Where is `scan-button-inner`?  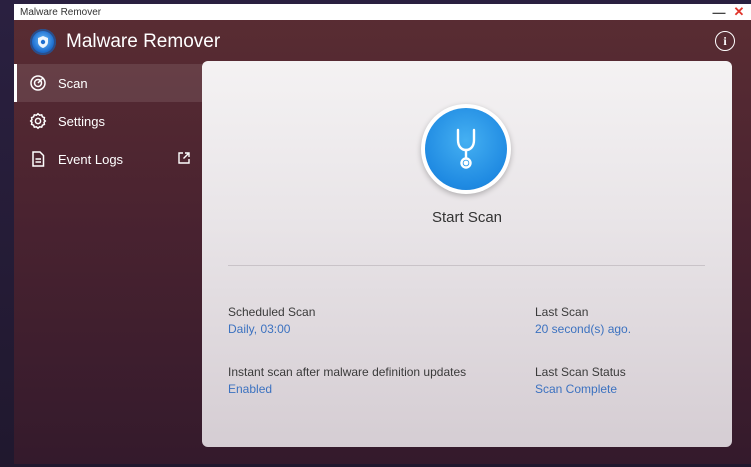 scan-button-inner is located at coordinates (466, 149).